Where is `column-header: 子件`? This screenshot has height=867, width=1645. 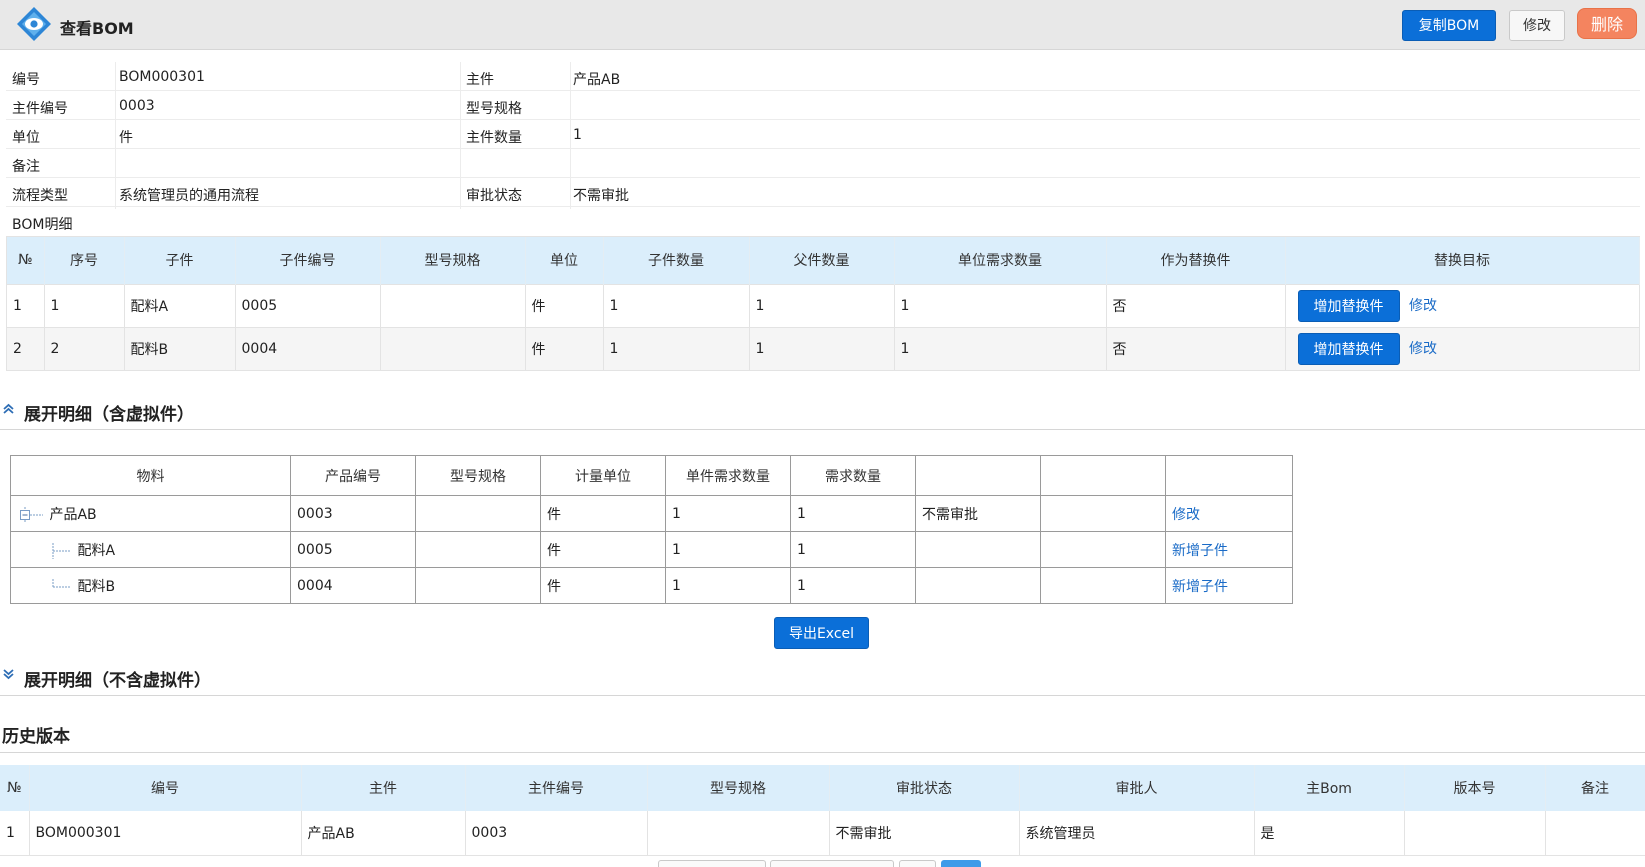 column-header: 子件 is located at coordinates (180, 260).